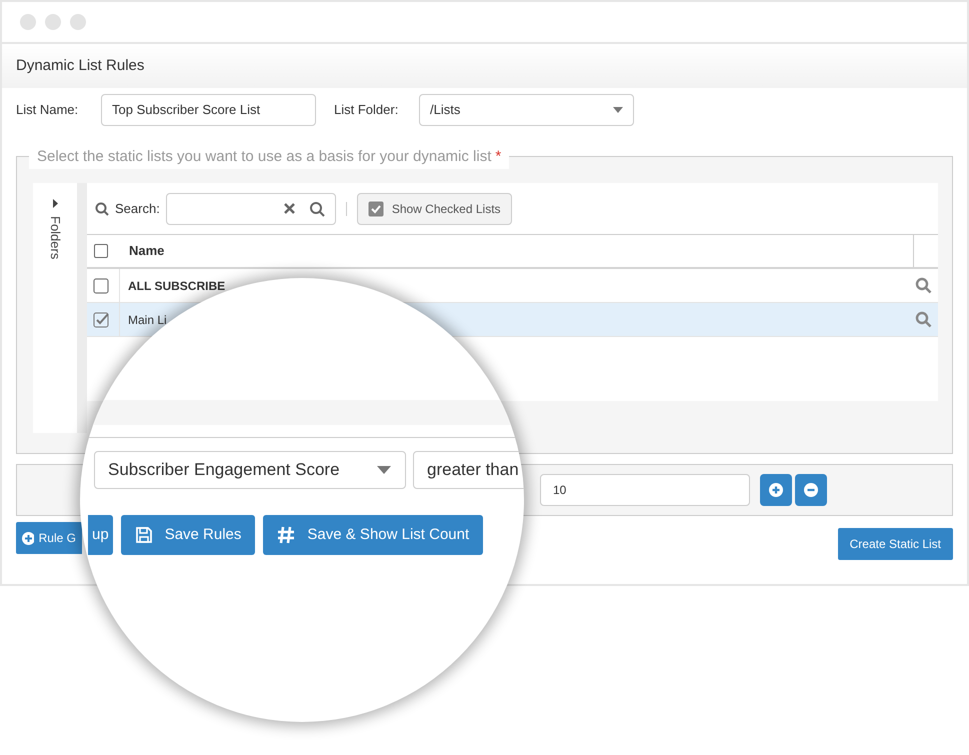 The width and height of the screenshot is (969, 755). Describe the element at coordinates (137, 209) in the screenshot. I see `search-label: Search:` at that location.